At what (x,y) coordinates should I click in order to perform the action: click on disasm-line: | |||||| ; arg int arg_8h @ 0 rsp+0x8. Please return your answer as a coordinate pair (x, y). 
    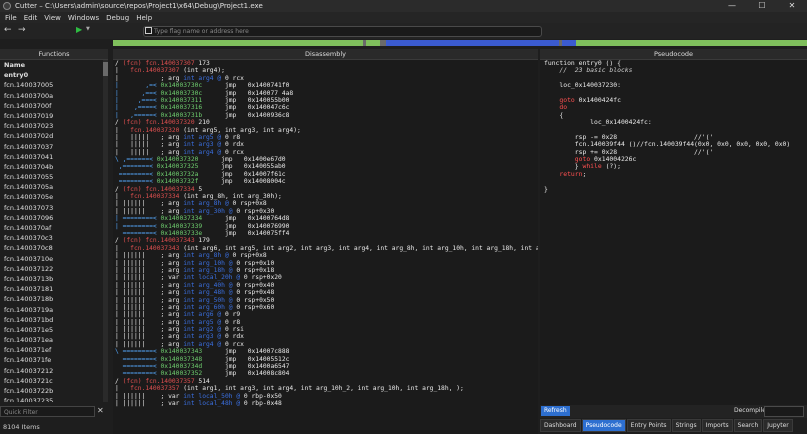
    Looking at the image, I should click on (325, 255).